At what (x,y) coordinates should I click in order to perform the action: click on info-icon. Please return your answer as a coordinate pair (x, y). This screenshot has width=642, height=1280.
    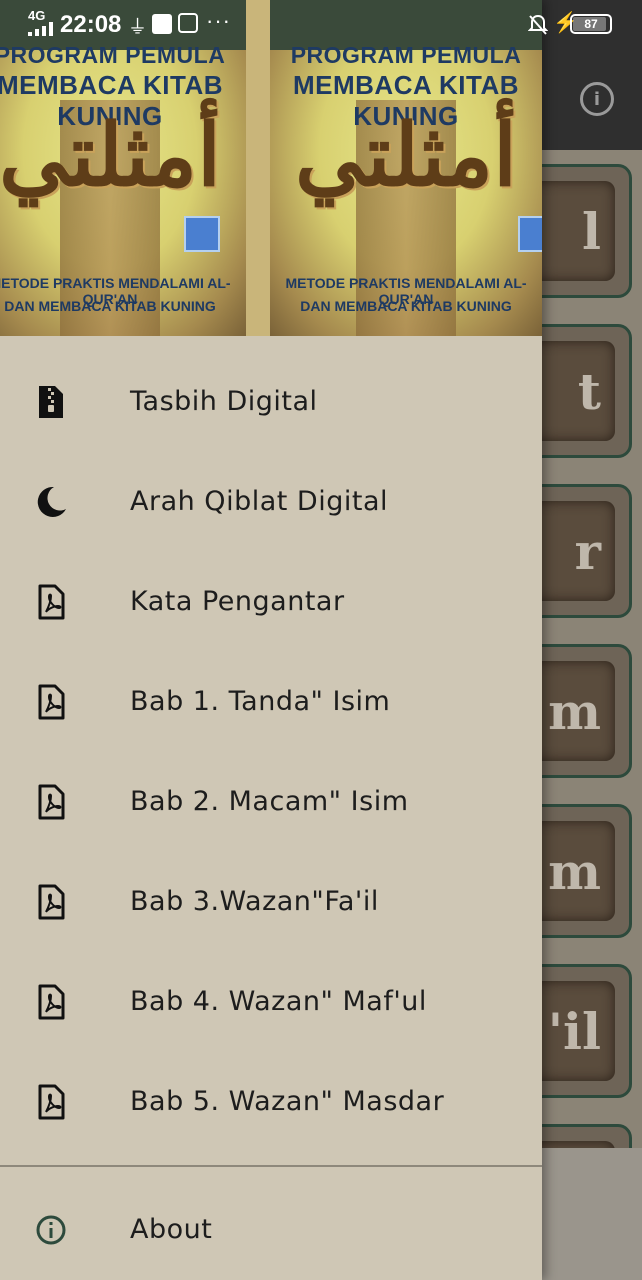
    Looking at the image, I should click on (51, 1230).